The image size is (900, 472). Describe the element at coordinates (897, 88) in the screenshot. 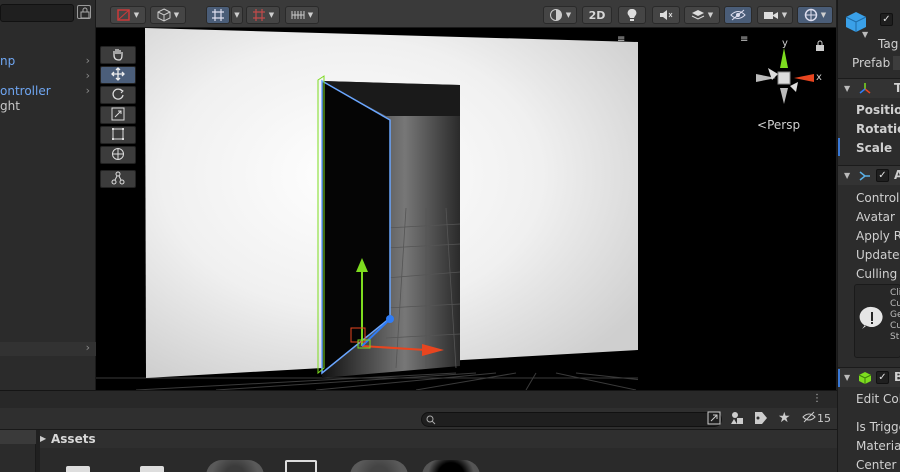

I see `transform-title: T` at that location.